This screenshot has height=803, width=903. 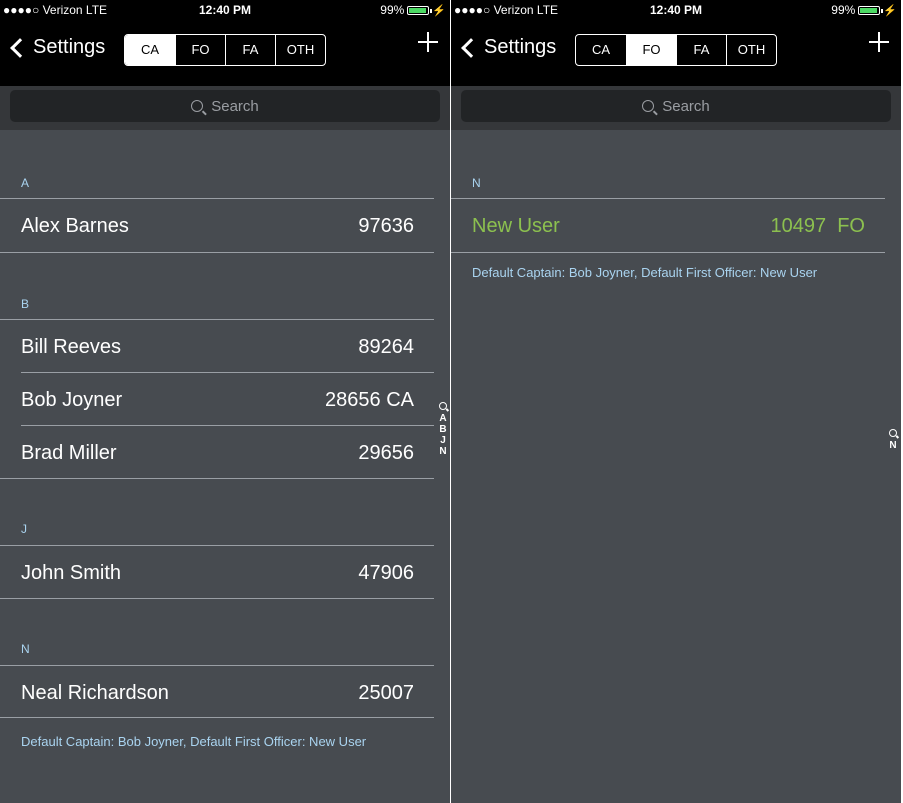 What do you see at coordinates (25, 183) in the screenshot?
I see `section-header-a: A` at bounding box center [25, 183].